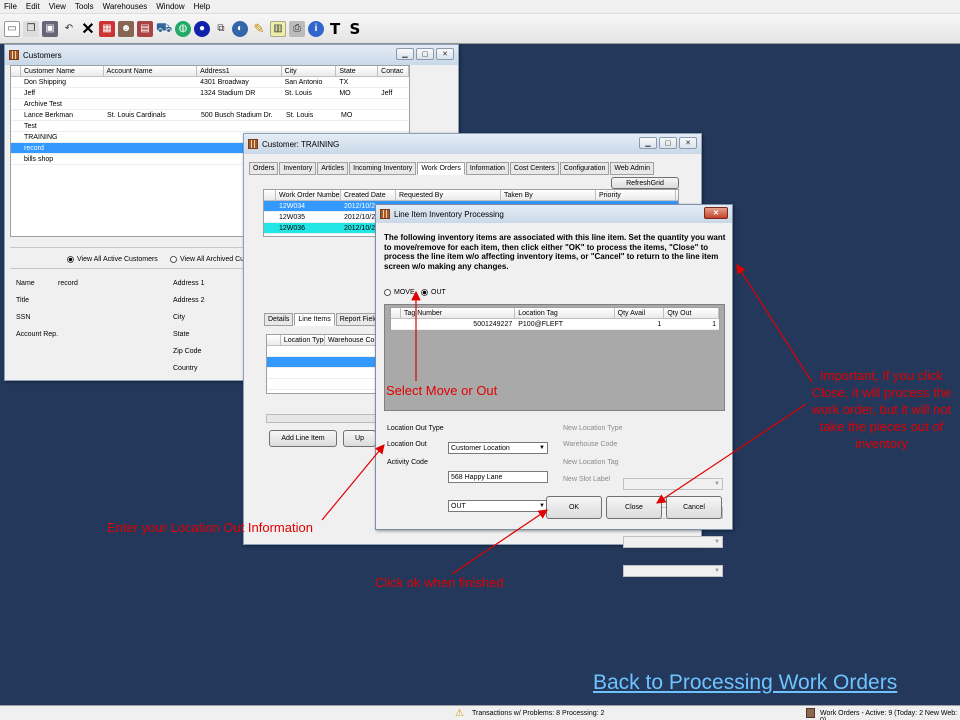 Image resolution: width=960 pixels, height=720 pixels. What do you see at coordinates (459, 713) in the screenshot?
I see `warning-icon: ⚠` at bounding box center [459, 713].